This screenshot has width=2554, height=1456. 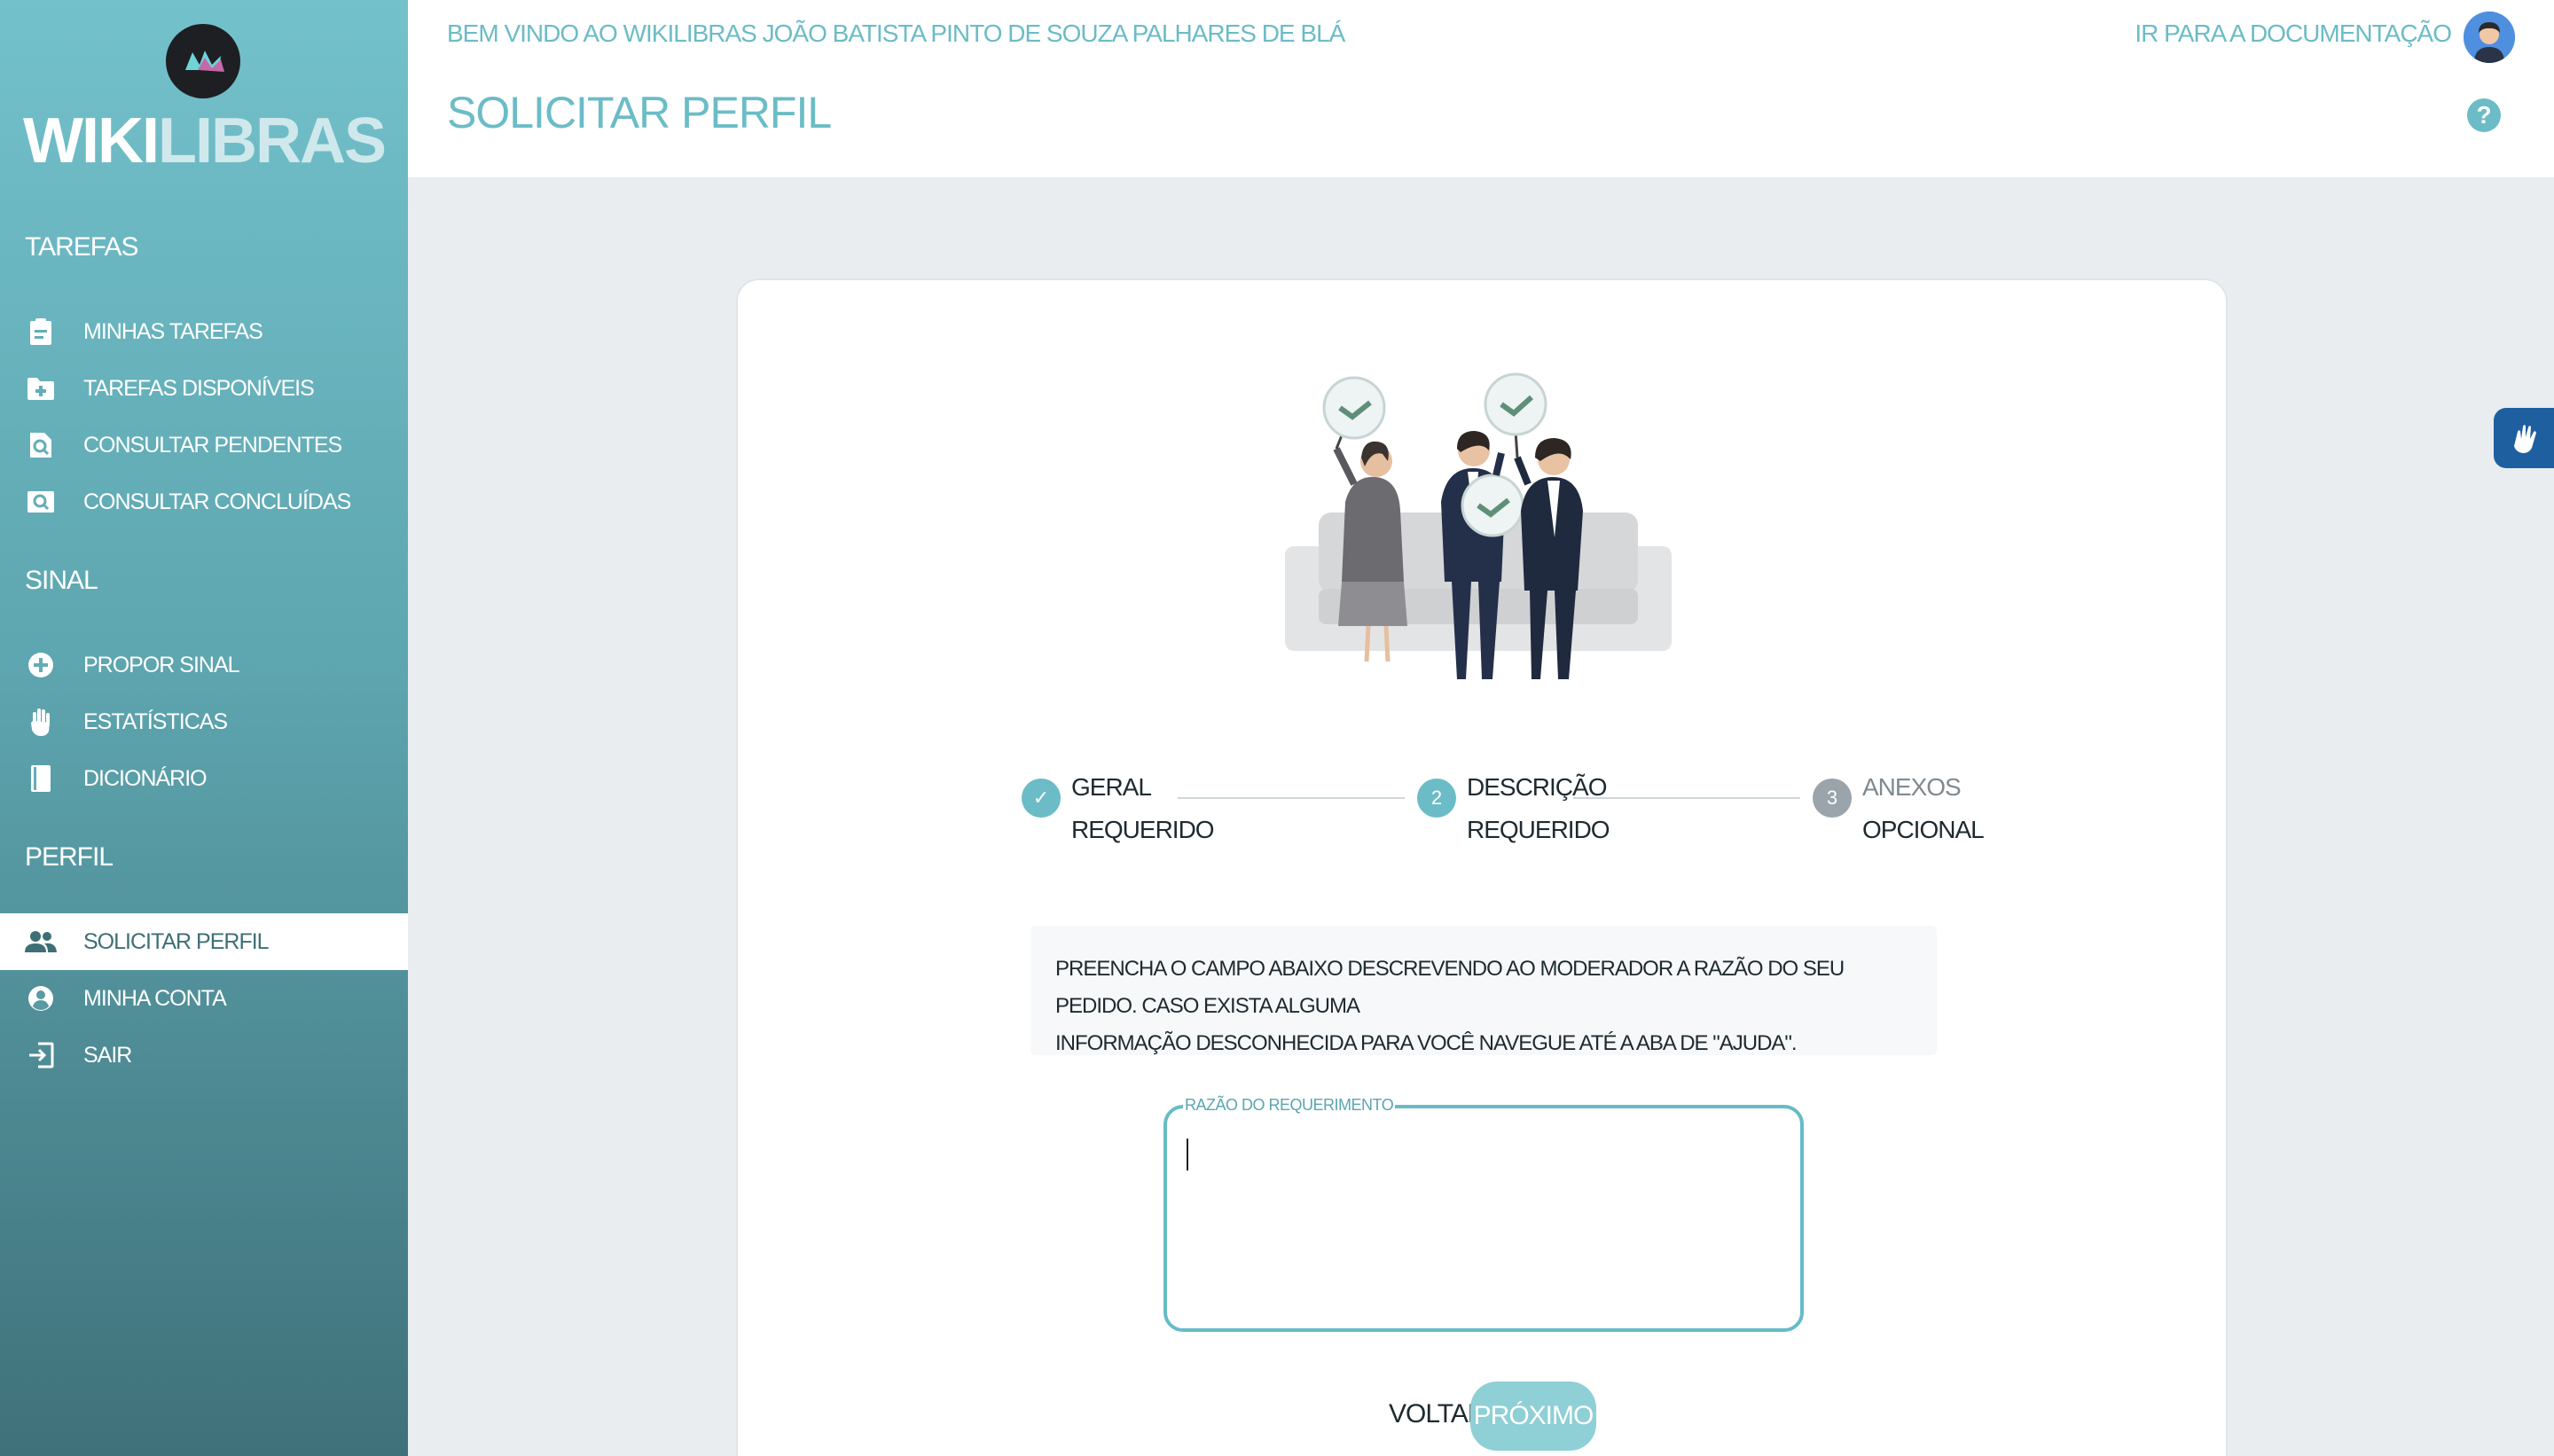 I want to click on reason-textarea: RAZÃO DO REQUERIMENTO, so click(x=1483, y=1214).